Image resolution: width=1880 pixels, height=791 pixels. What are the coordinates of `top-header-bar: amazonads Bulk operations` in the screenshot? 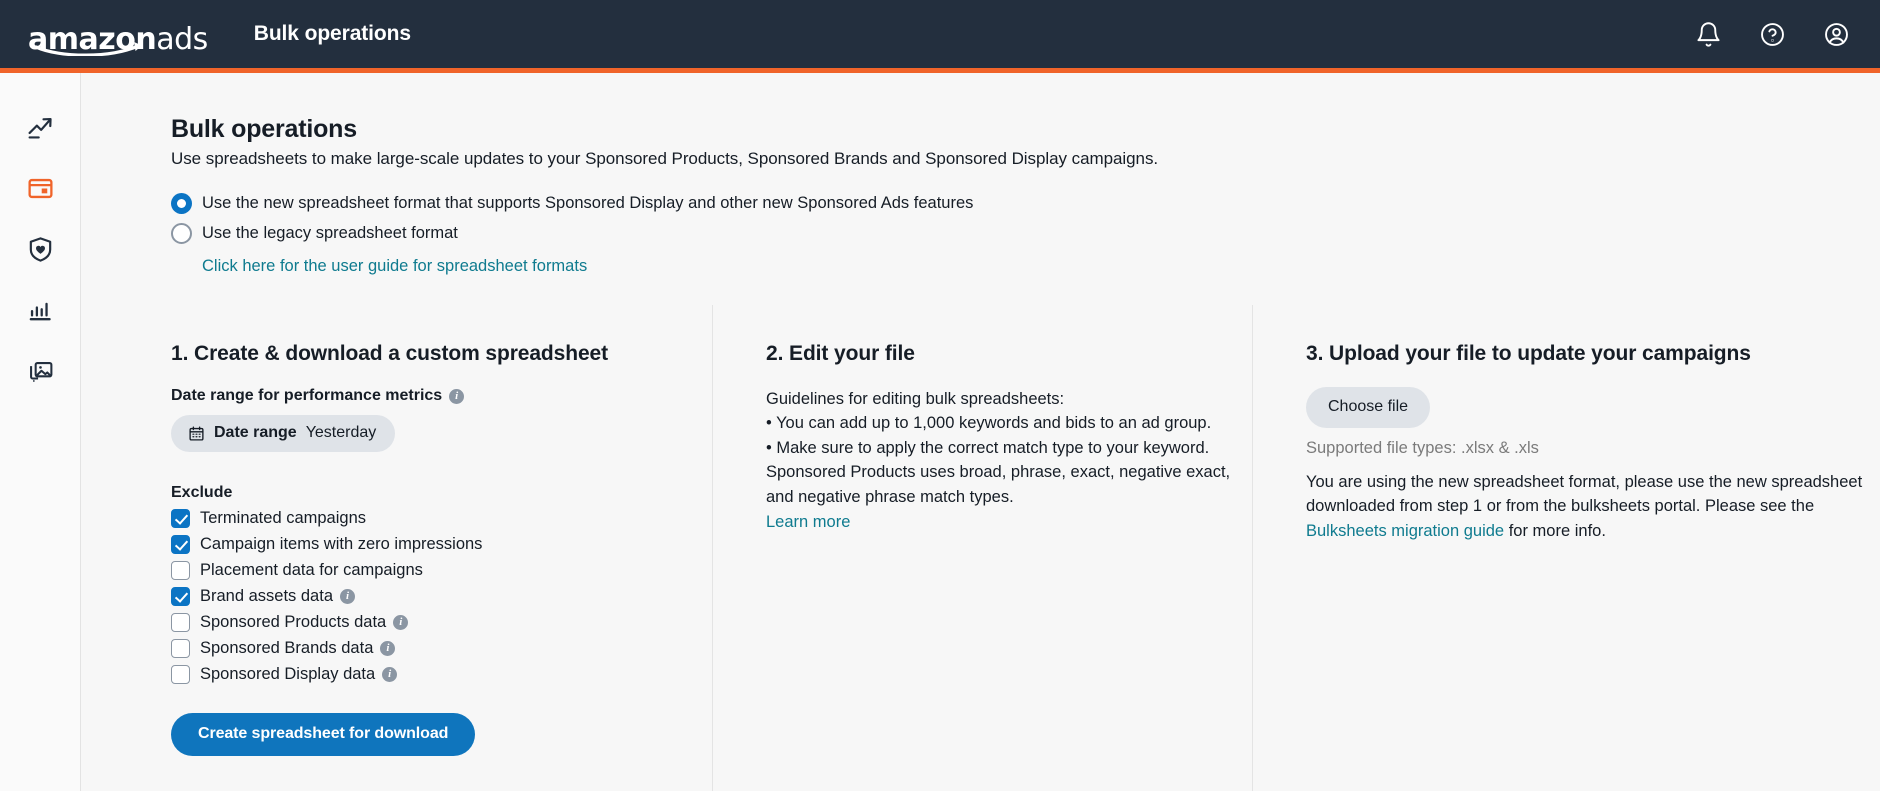 It's located at (940, 34).